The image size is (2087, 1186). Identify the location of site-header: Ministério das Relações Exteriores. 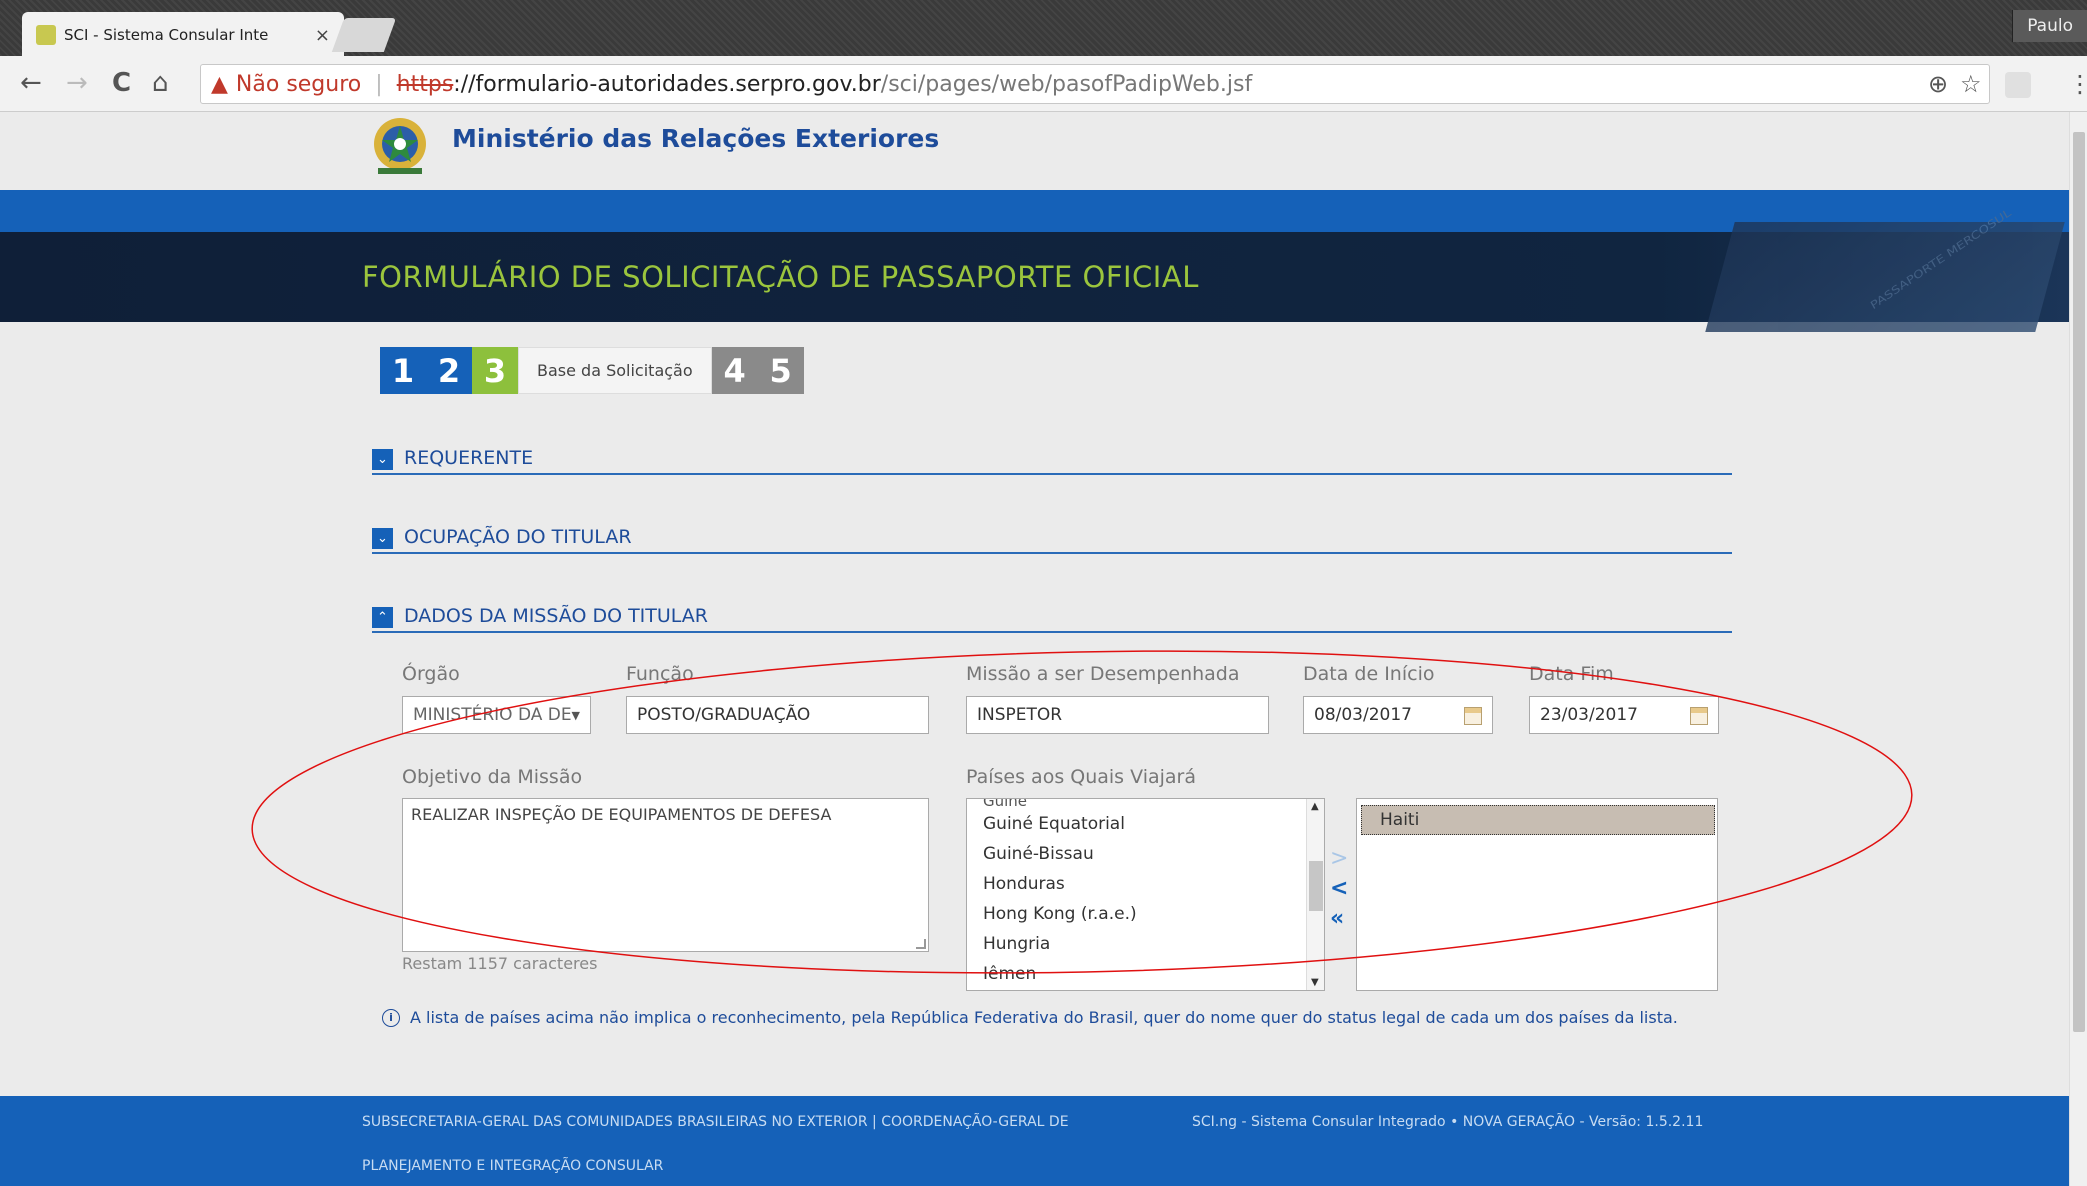
(1034, 151).